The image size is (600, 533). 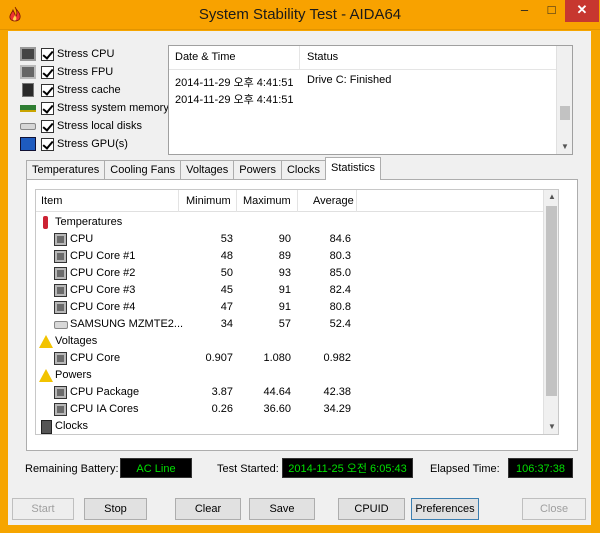 What do you see at coordinates (290, 256) in the screenshot?
I see `table-row: CPU Core #1 48 89 80.3` at bounding box center [290, 256].